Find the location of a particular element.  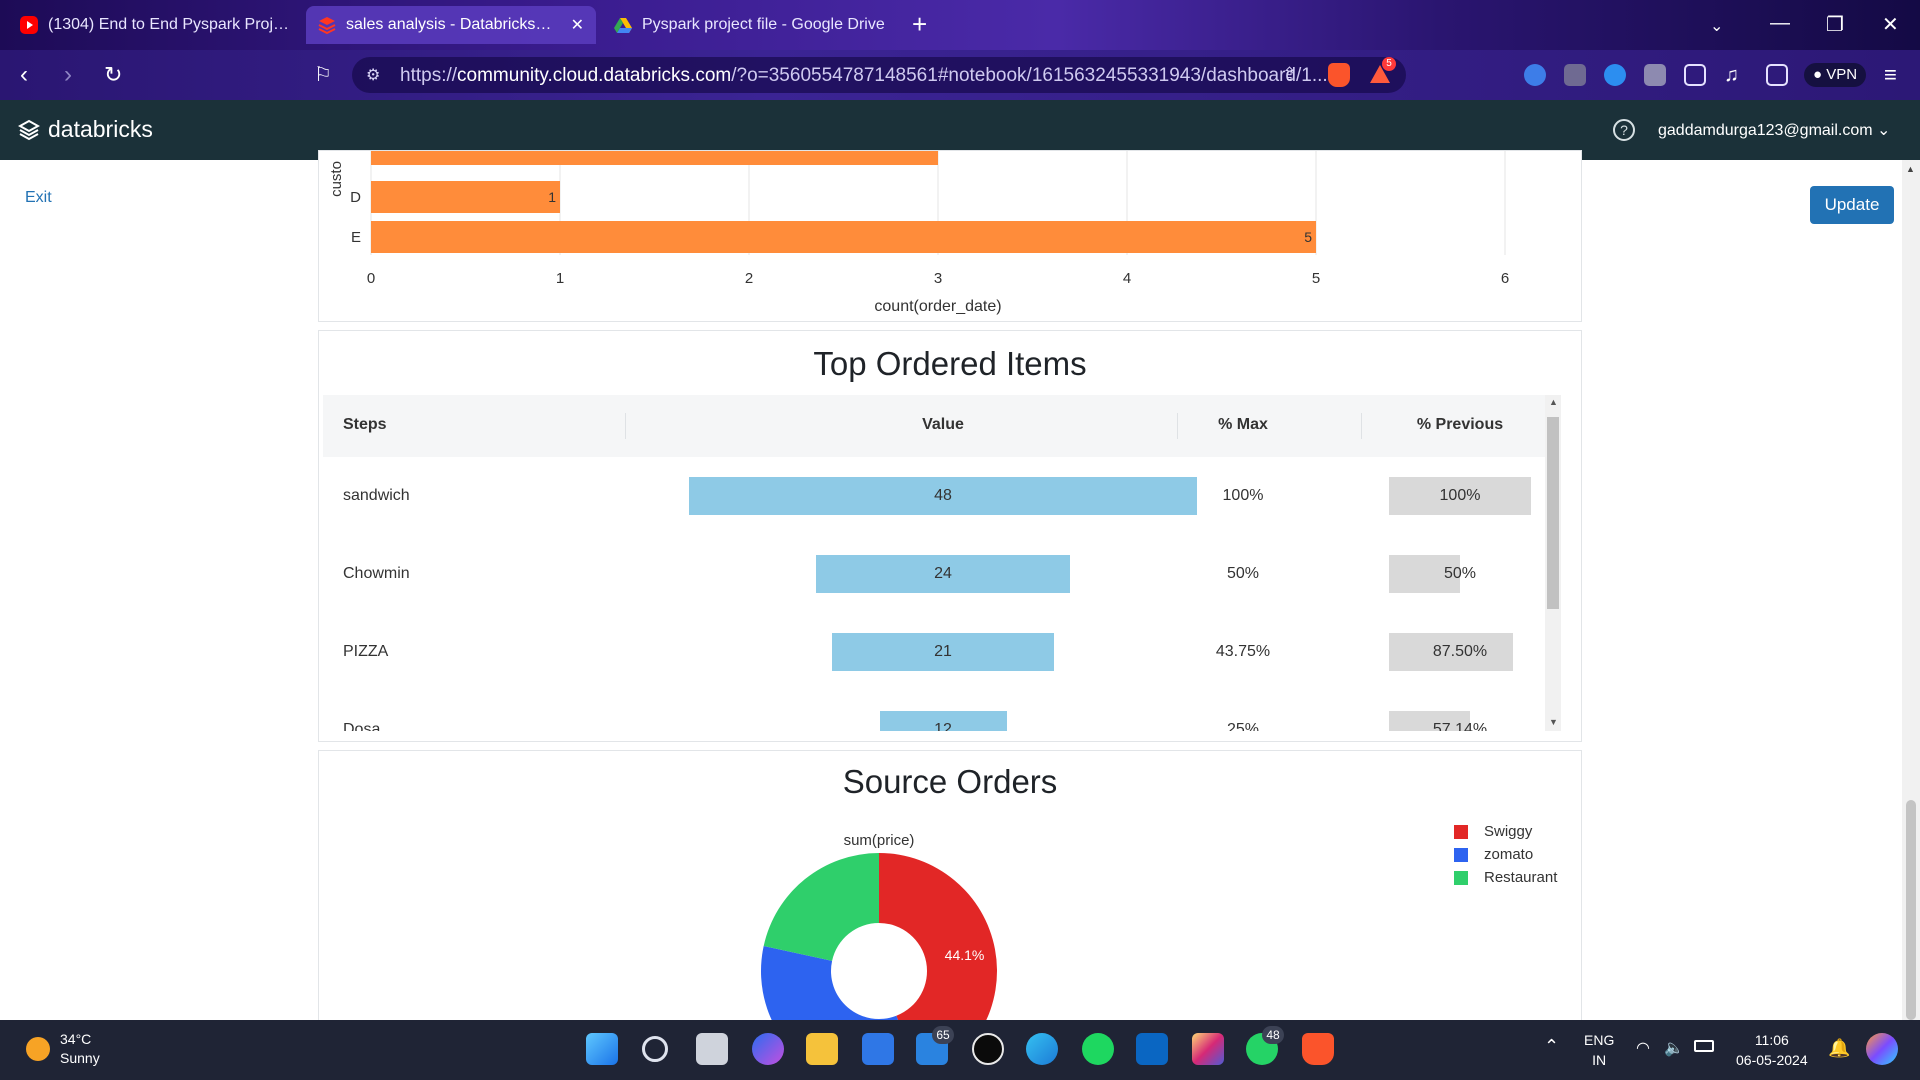

column-header-value: Value is located at coordinates (943, 424).